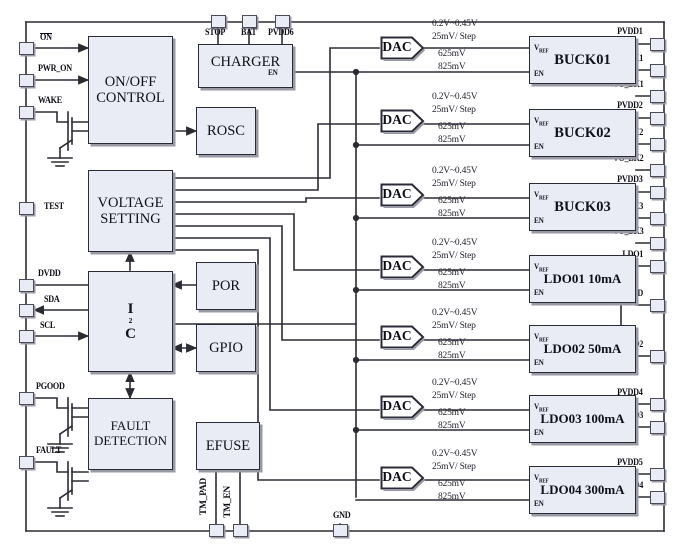  What do you see at coordinates (55, 69) in the screenshot?
I see `pin-label-pwr-on: PWR_ON` at bounding box center [55, 69].